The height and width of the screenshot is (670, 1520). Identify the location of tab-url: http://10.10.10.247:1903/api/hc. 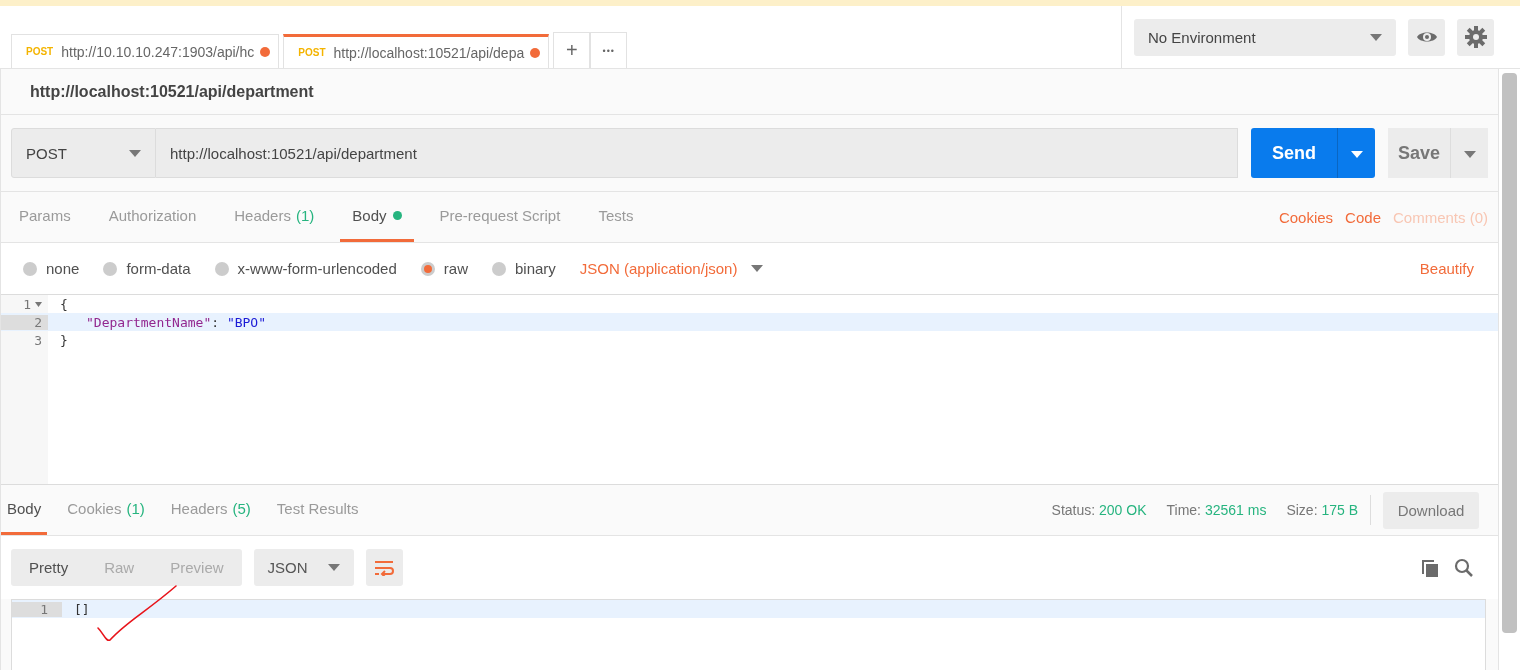
(158, 51).